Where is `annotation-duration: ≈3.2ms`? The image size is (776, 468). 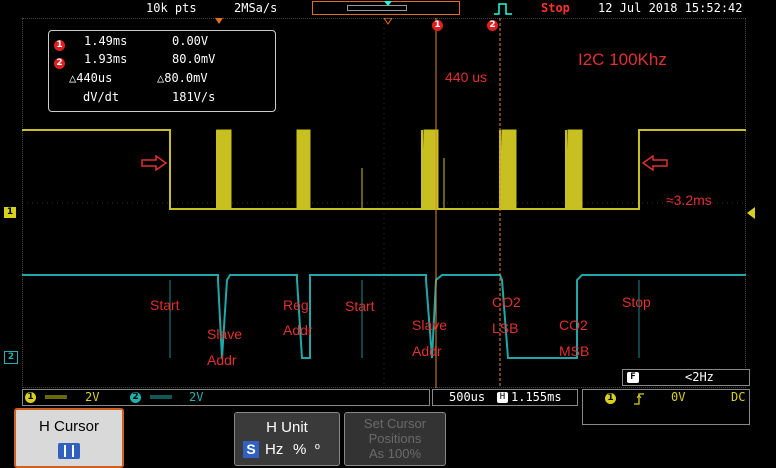 annotation-duration: ≈3.2ms is located at coordinates (689, 200).